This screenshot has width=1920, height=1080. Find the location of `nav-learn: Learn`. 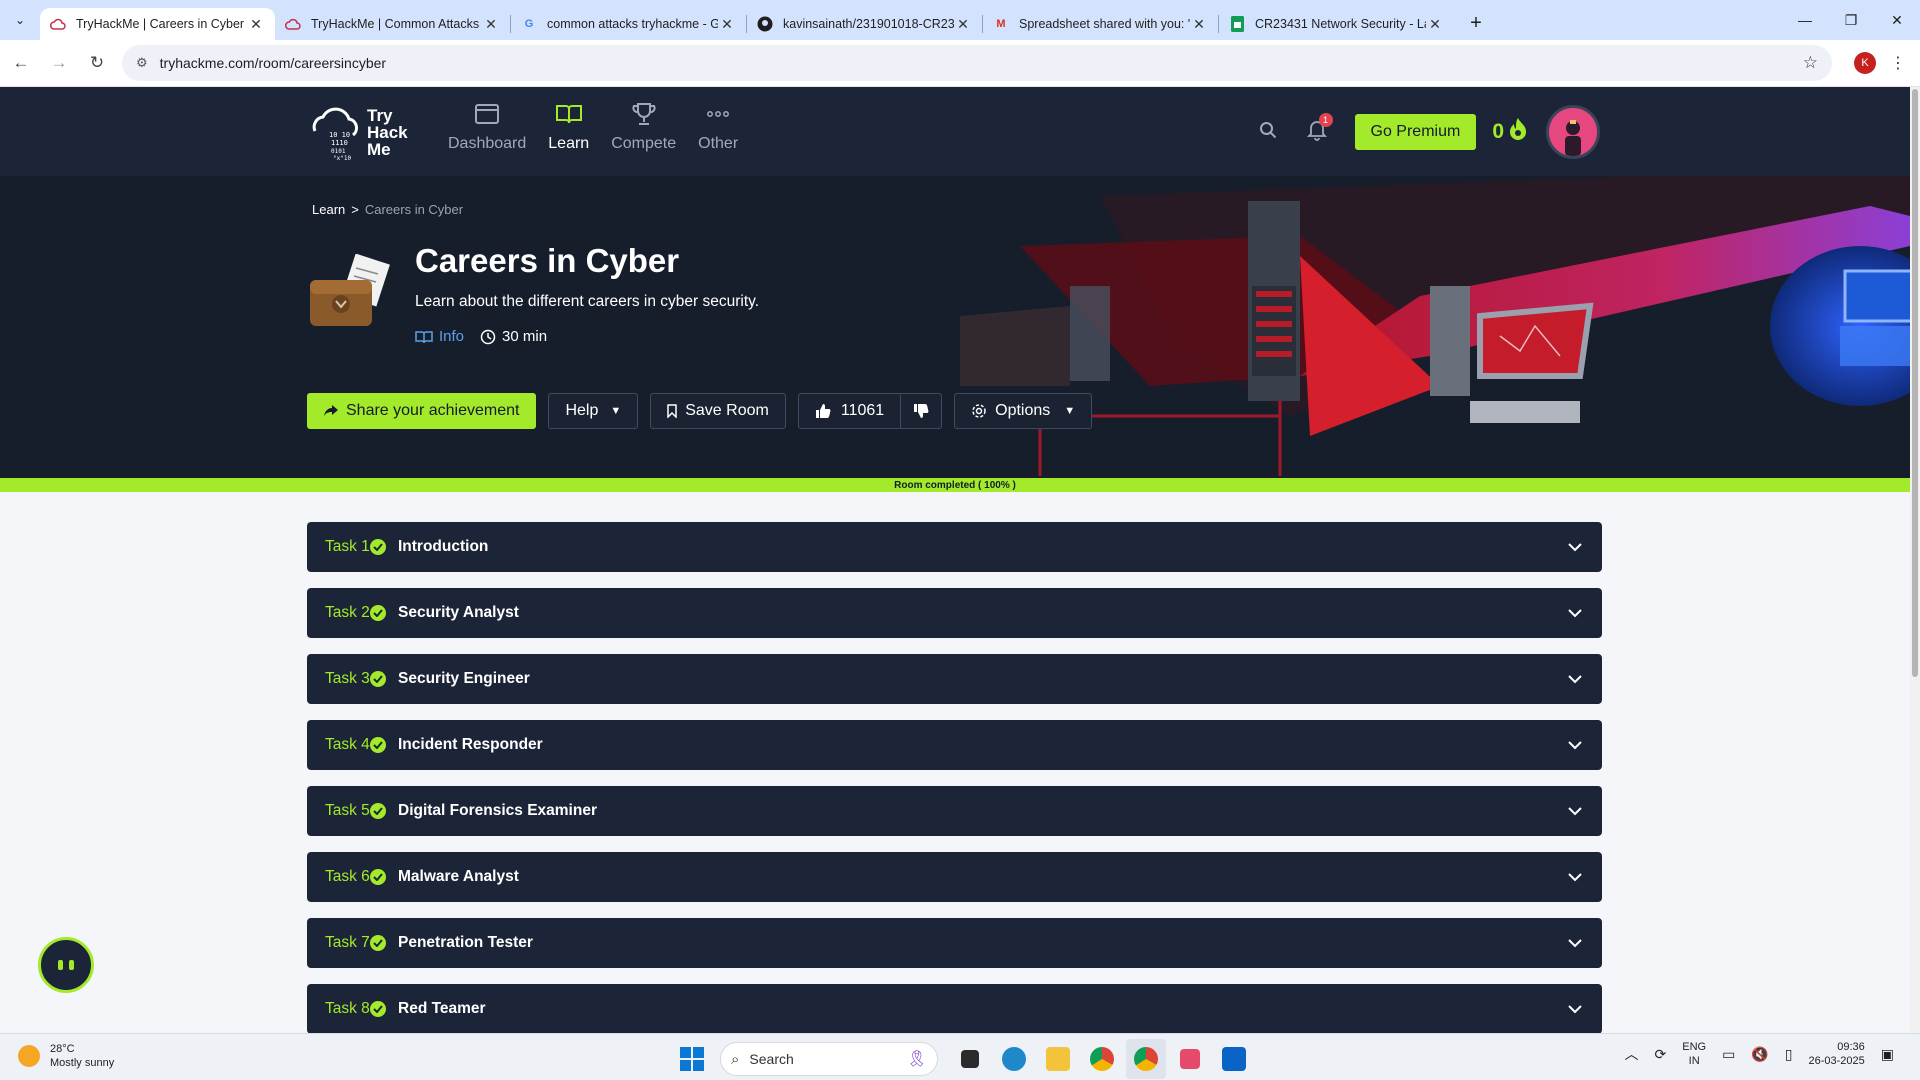

nav-learn: Learn is located at coordinates (568, 126).